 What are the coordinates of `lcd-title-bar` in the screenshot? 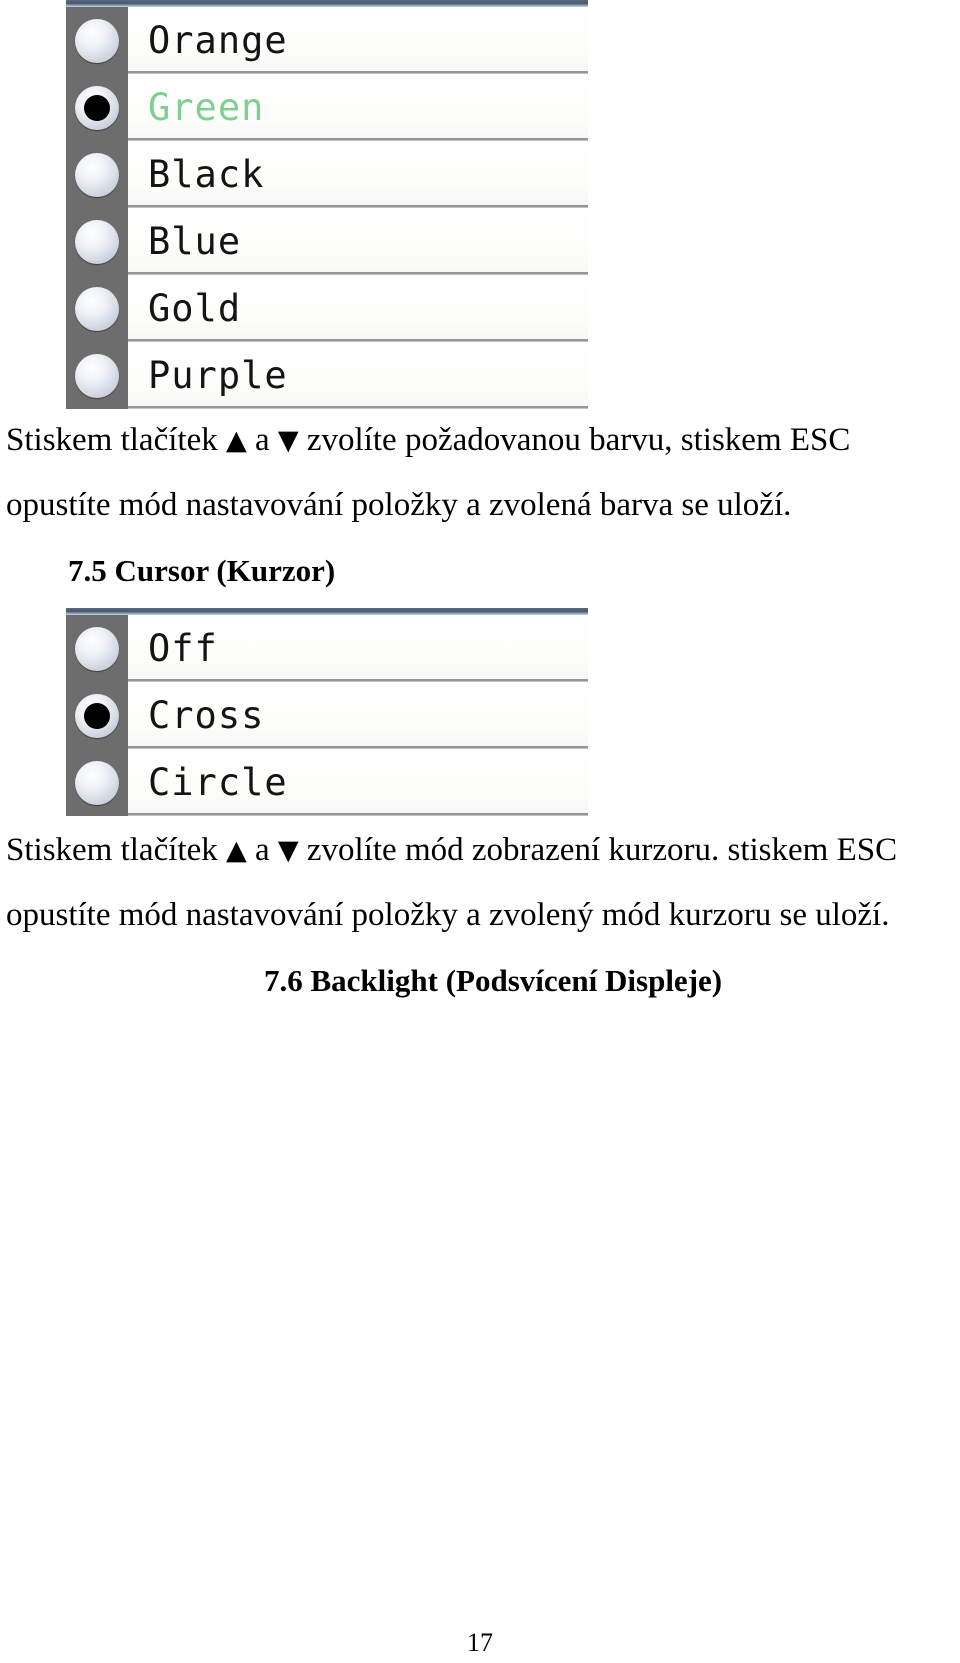 It's located at (327, 3).